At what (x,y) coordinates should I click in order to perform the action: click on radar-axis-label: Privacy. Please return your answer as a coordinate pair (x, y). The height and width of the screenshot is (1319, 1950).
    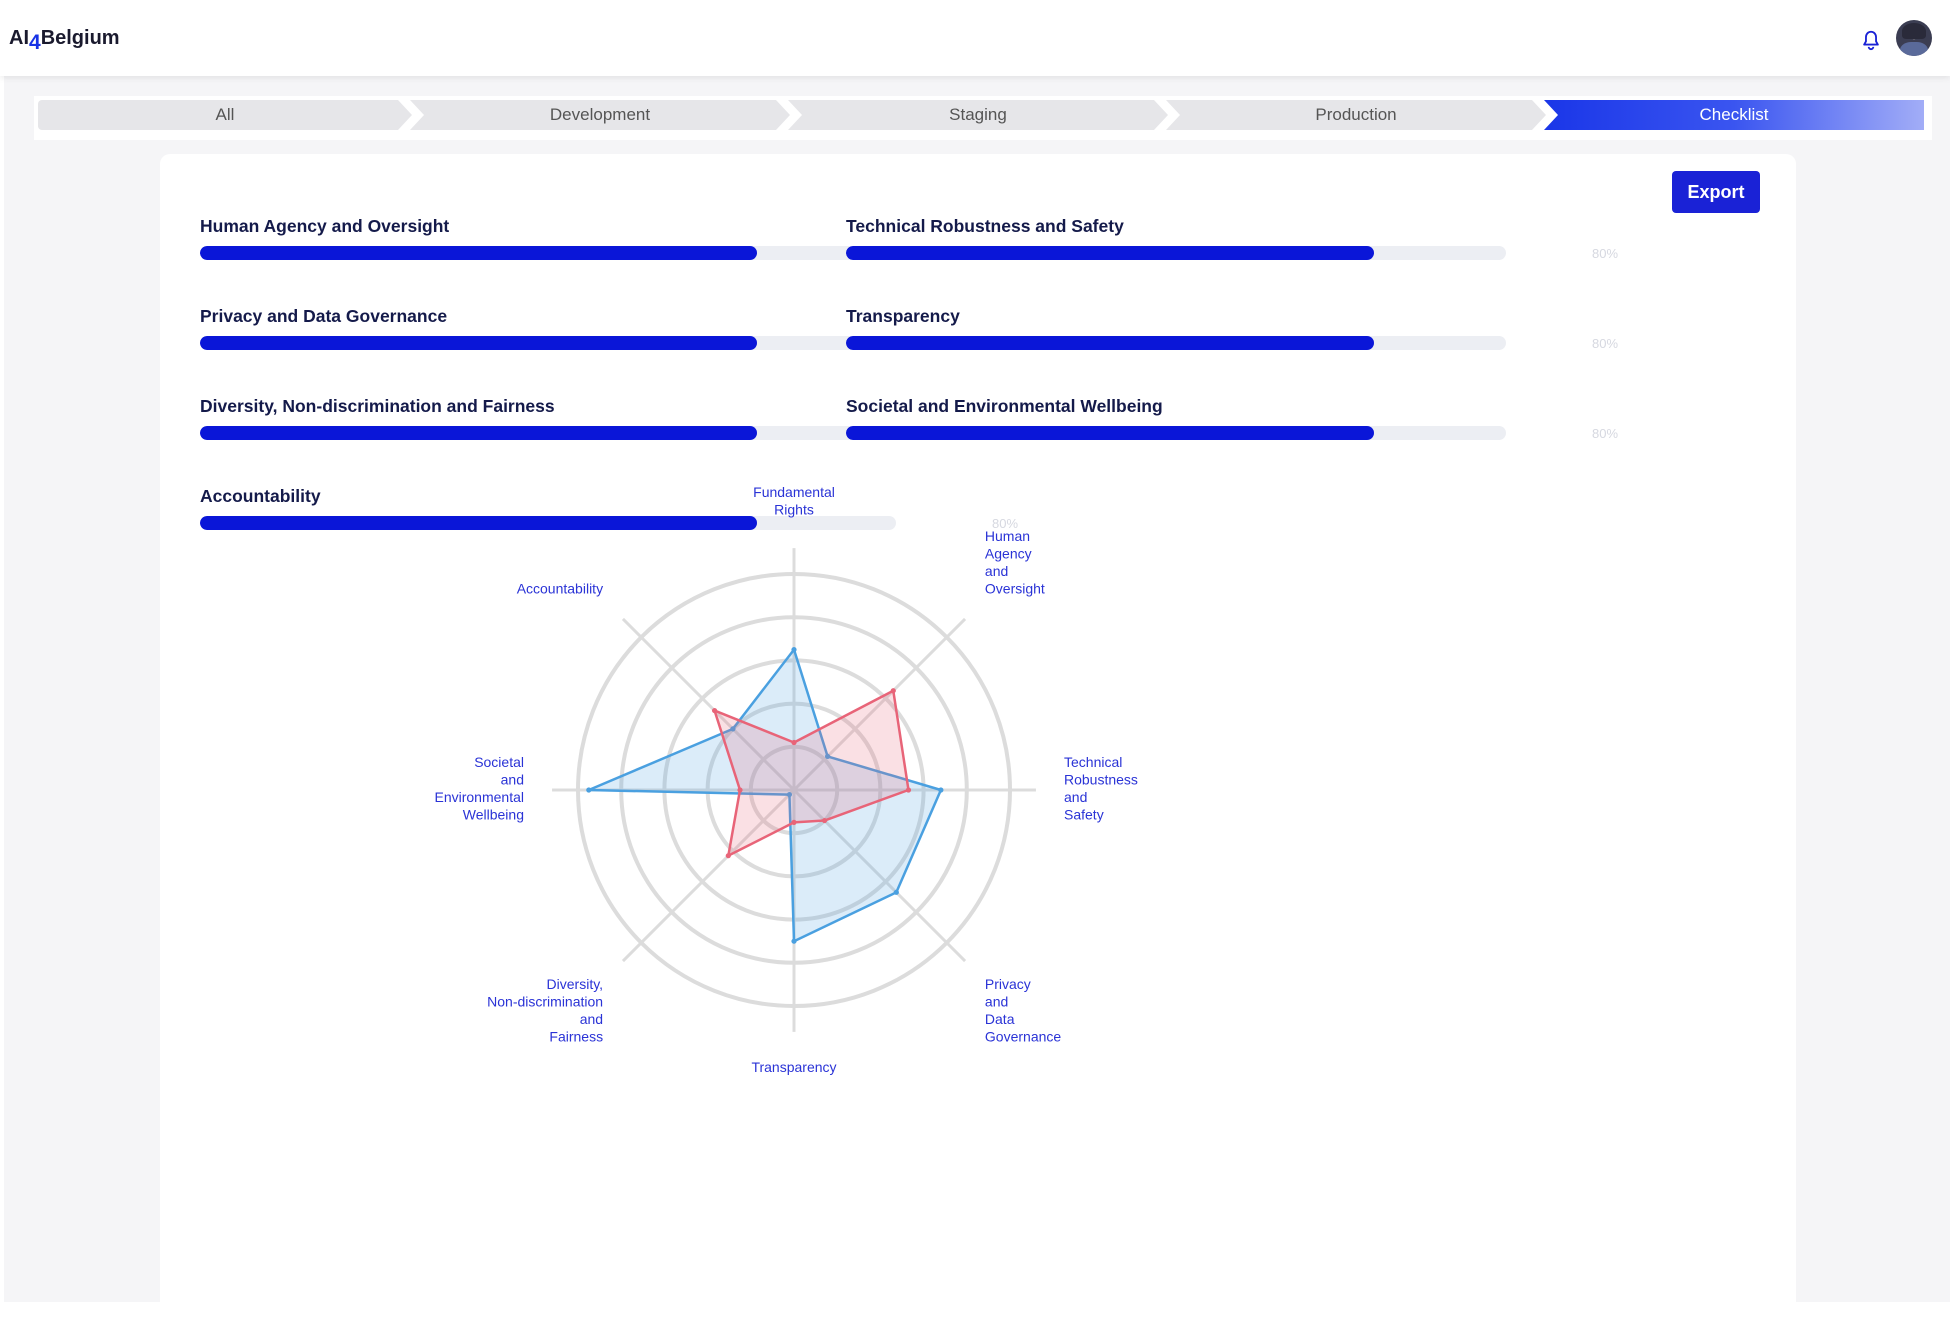
    Looking at the image, I should click on (1008, 984).